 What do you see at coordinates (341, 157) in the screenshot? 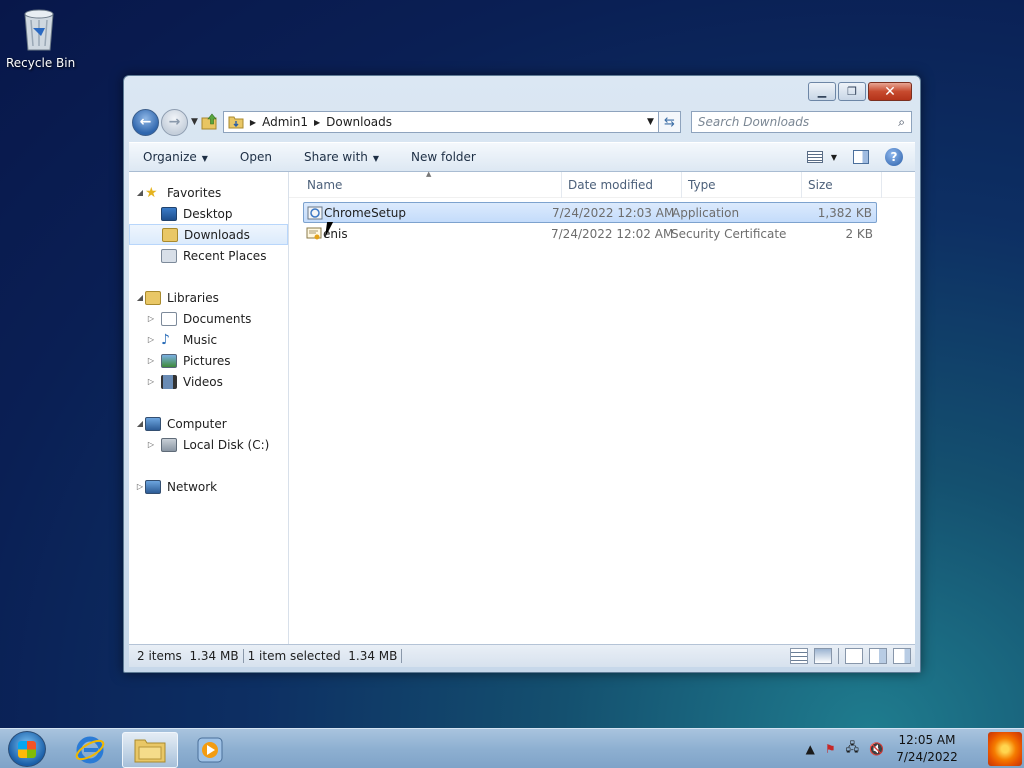
I see `share-with-button: Share with ▼` at bounding box center [341, 157].